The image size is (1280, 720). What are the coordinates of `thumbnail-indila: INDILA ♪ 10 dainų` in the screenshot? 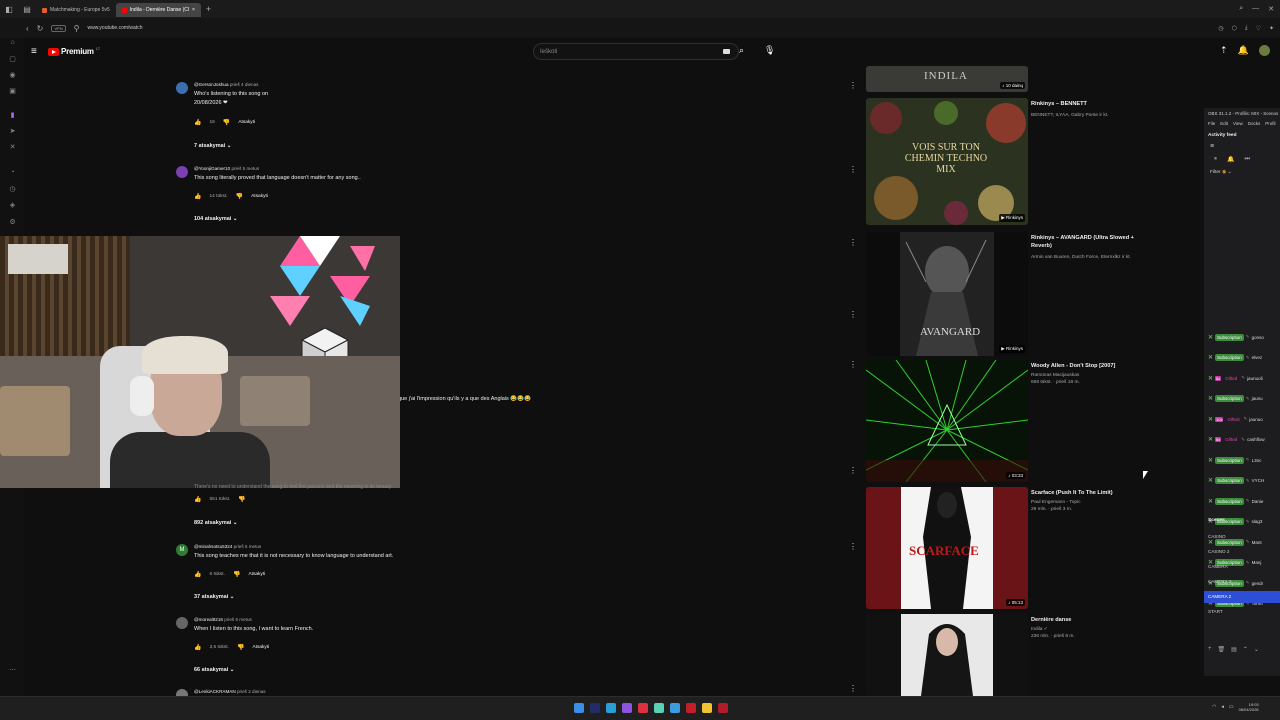 It's located at (947, 79).